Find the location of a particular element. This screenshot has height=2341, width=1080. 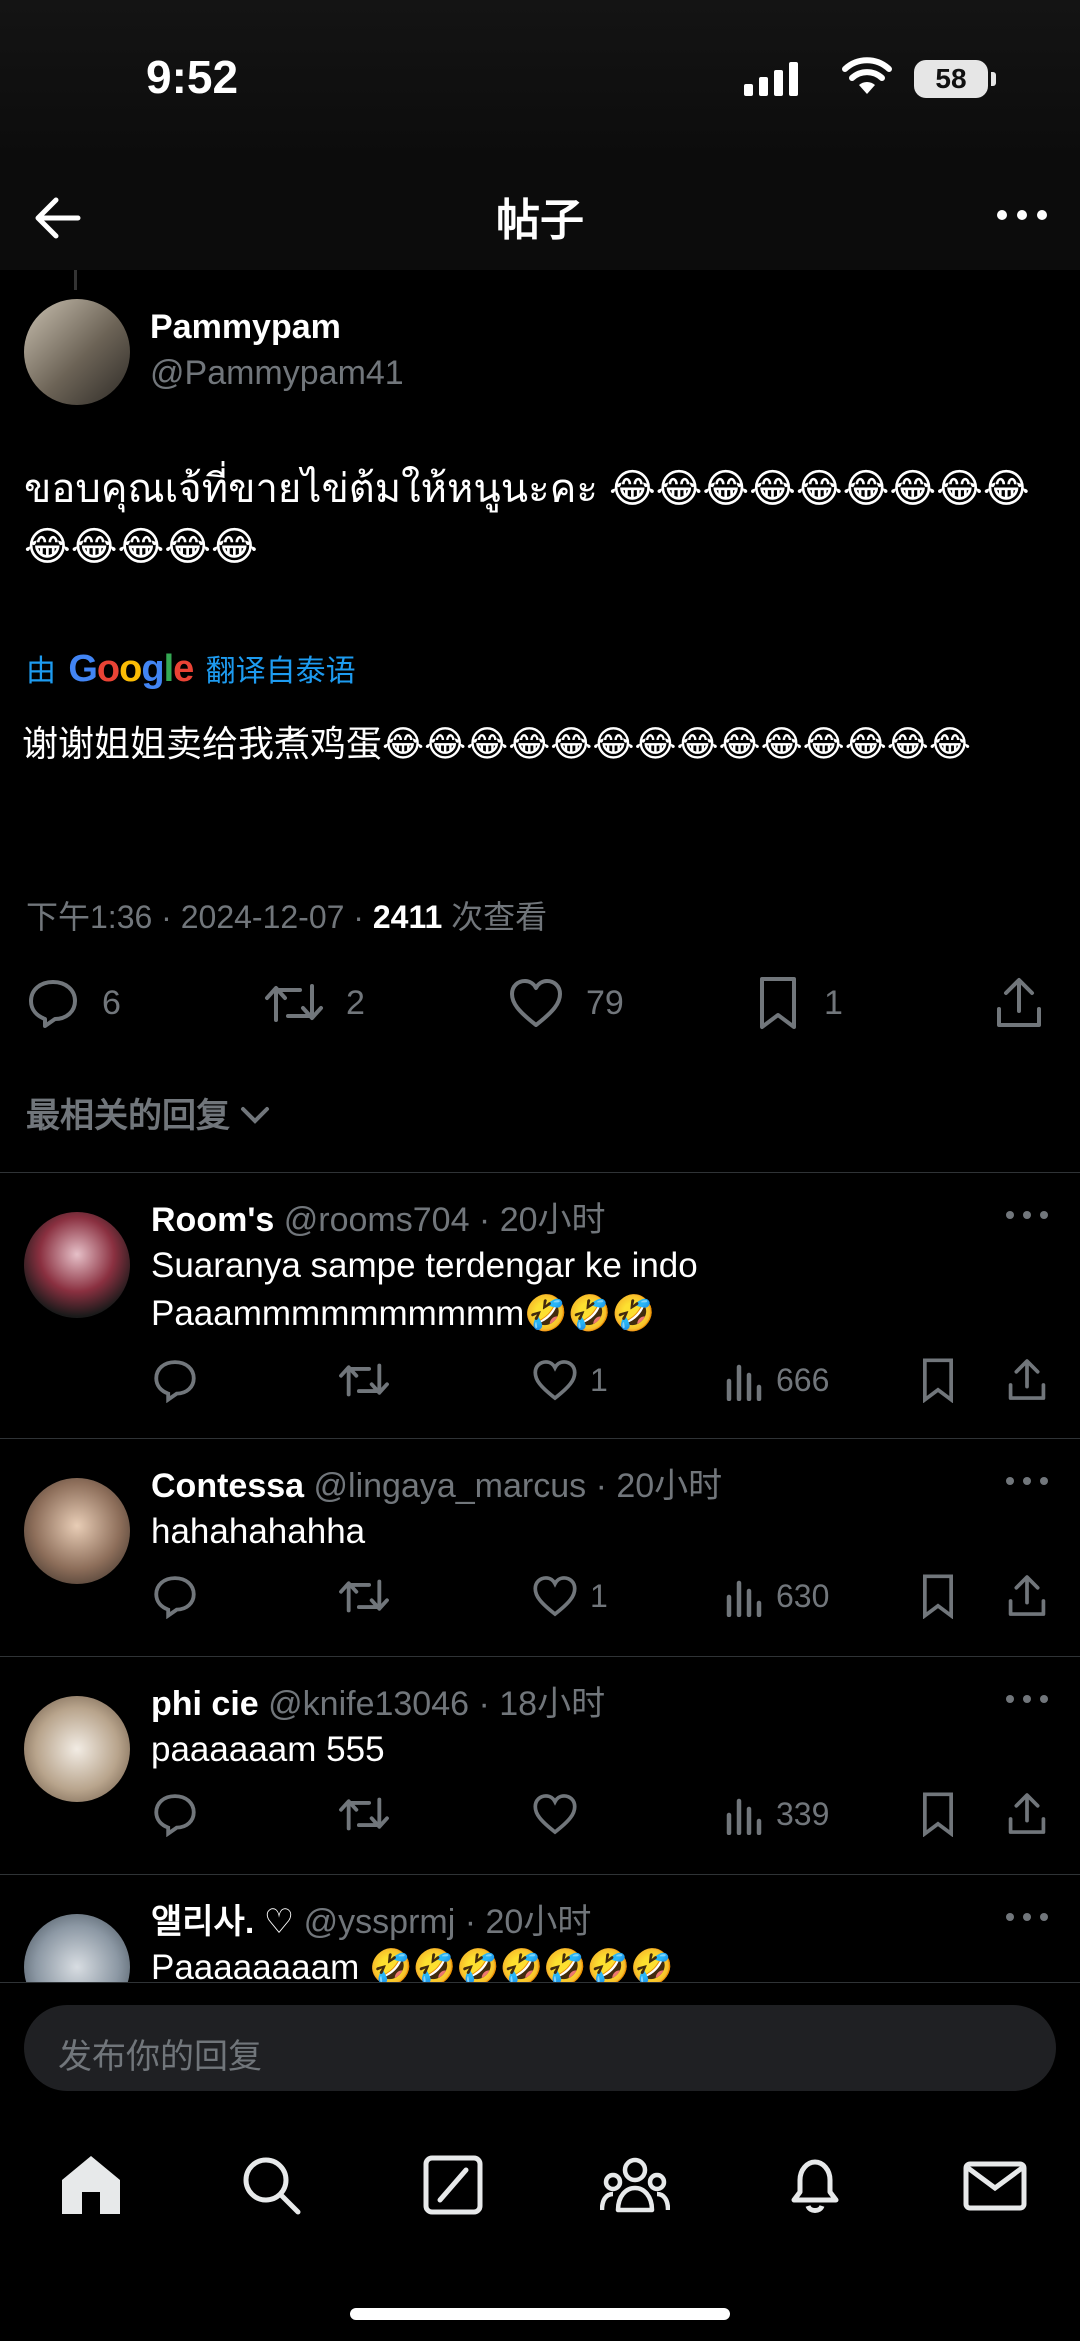

like-button is located at coordinates (561, 1814).